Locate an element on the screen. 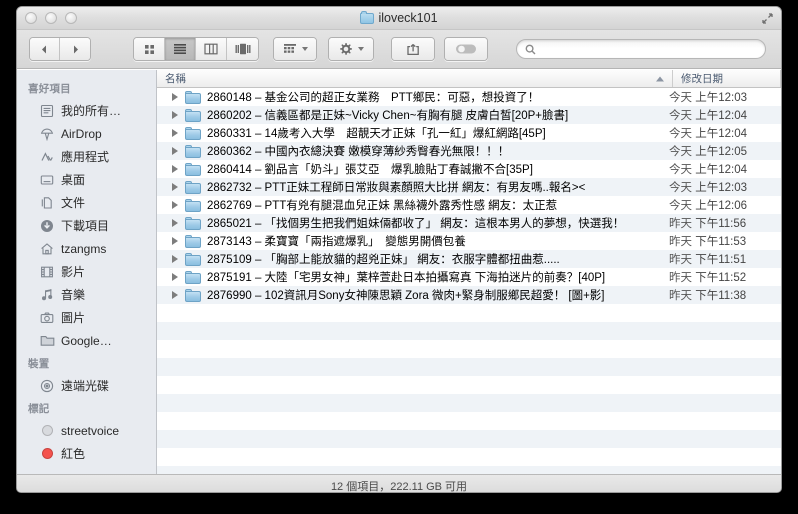 The height and width of the screenshot is (514, 798). search-field is located at coordinates (641, 49).